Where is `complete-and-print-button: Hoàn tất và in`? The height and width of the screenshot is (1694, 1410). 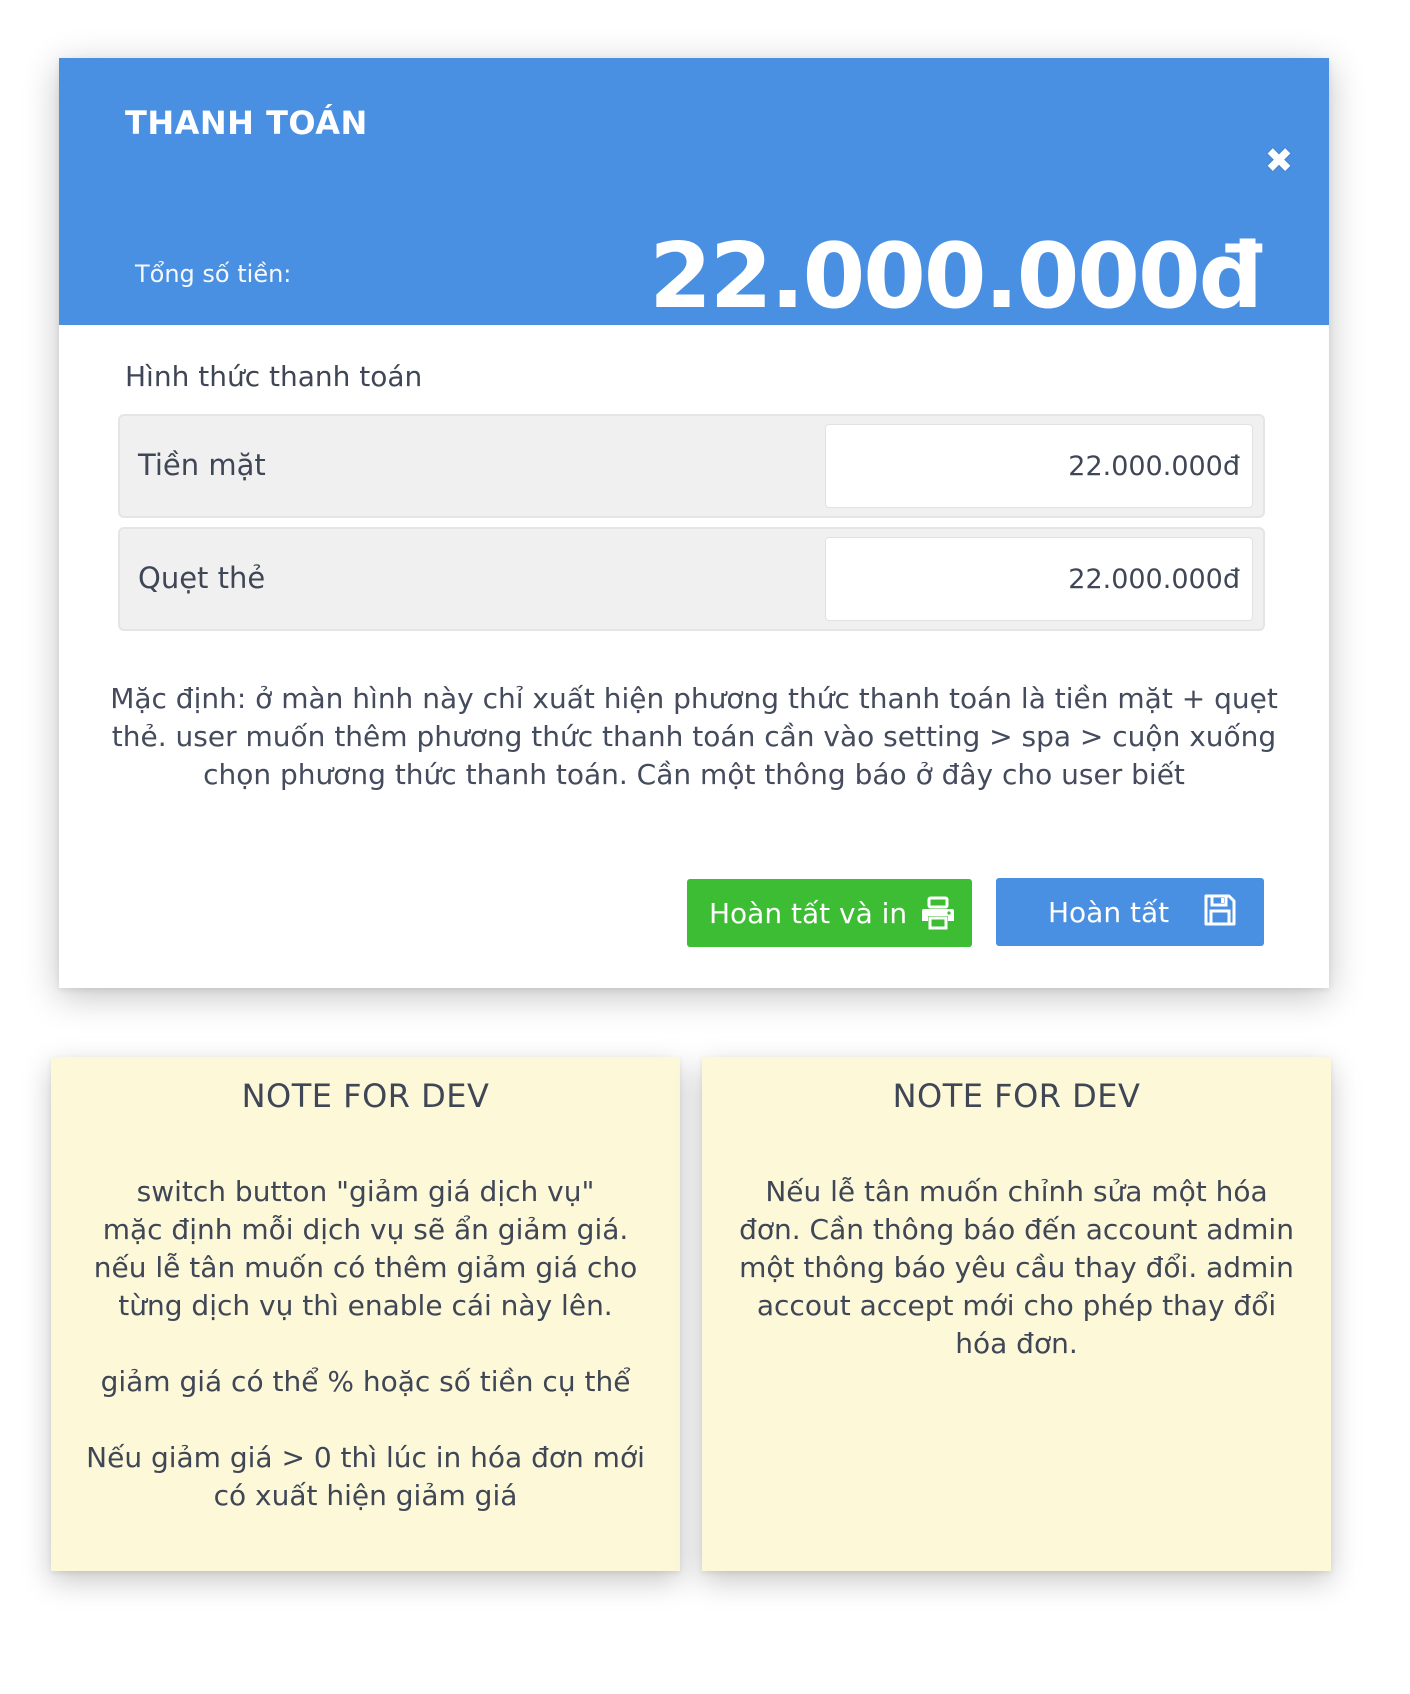
complete-and-print-button: Hoàn tất và in is located at coordinates (829, 913).